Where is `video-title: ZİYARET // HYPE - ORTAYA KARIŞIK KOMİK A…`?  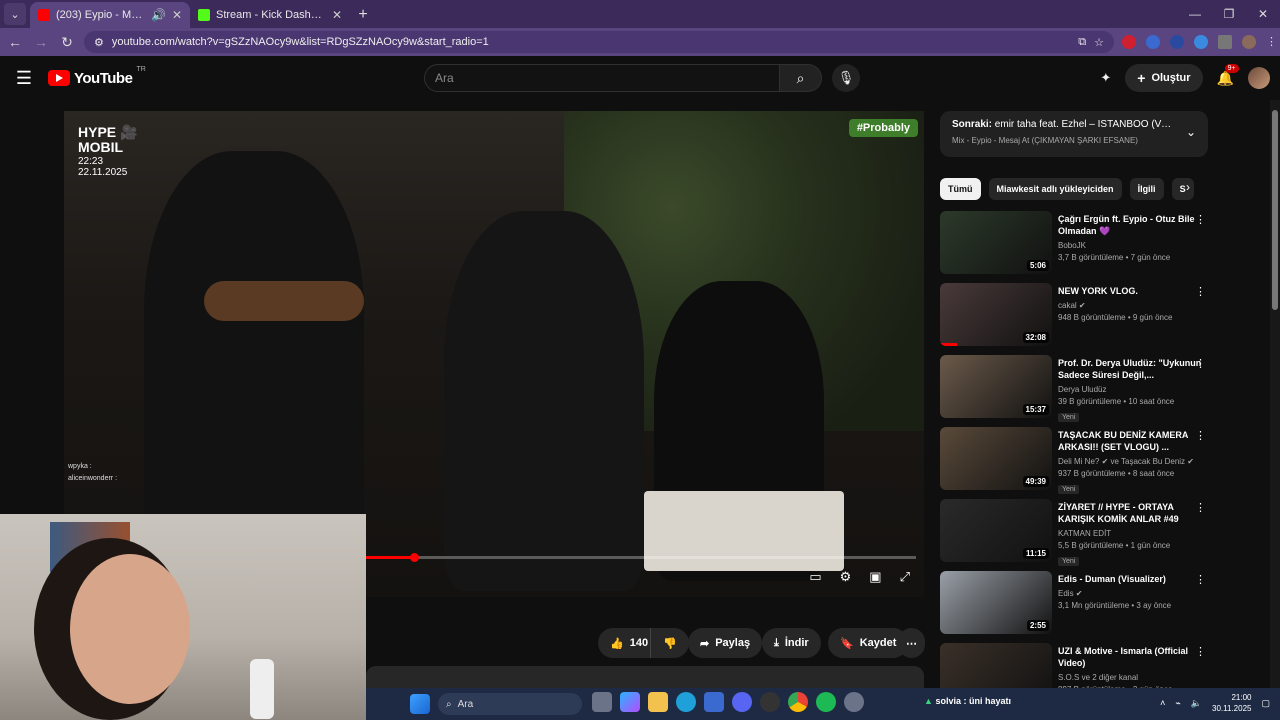 video-title: ZİYARET // HYPE - ORTAYA KARIŞIK KOMİK A… is located at coordinates (1134, 513).